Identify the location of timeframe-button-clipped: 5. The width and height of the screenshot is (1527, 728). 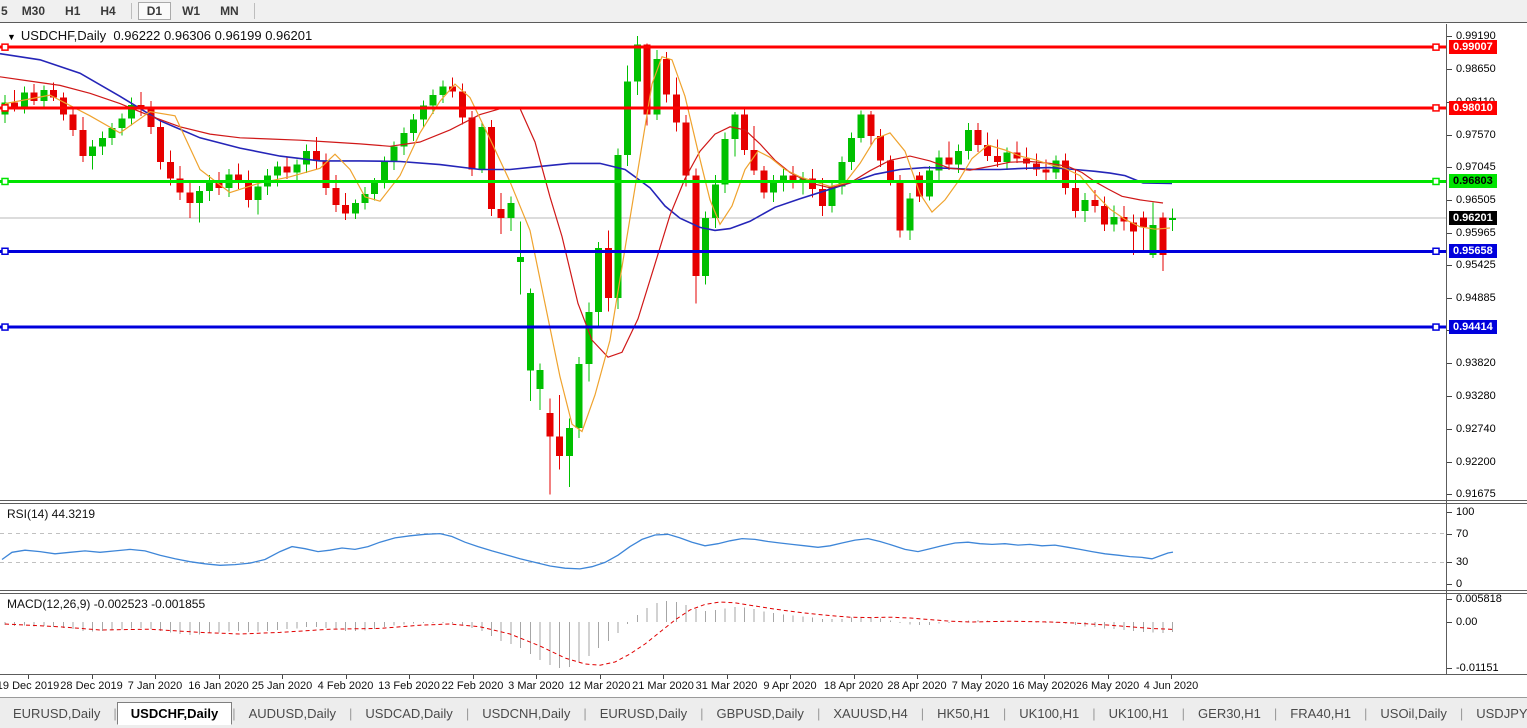
(6, 11).